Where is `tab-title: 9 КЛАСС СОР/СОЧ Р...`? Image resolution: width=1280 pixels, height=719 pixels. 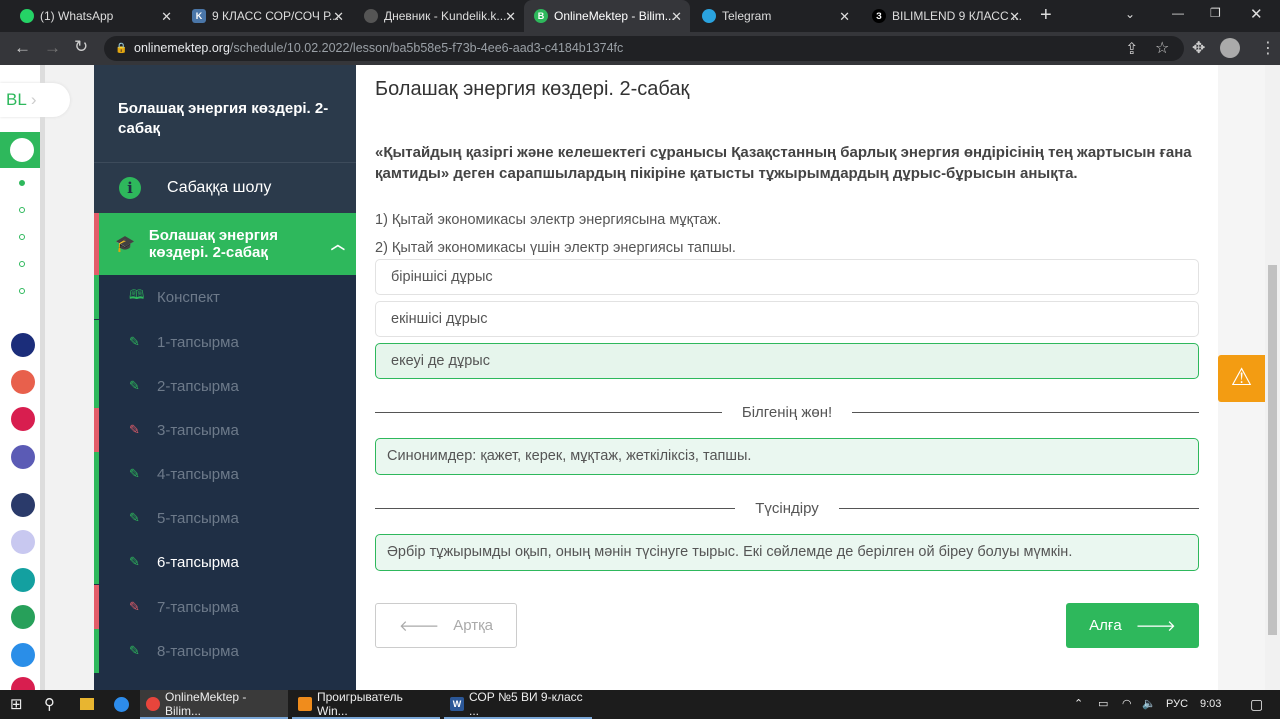 tab-title: 9 КЛАСС СОР/СОЧ Р... is located at coordinates (275, 16).